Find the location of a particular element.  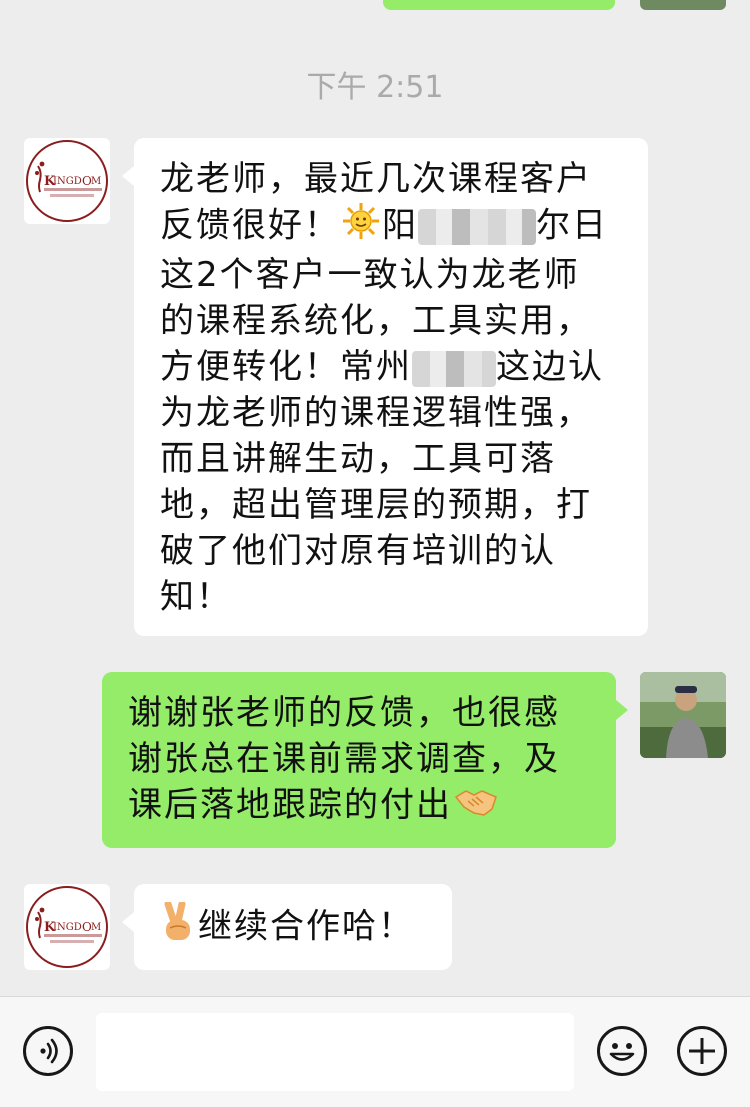

plus-icon is located at coordinates (702, 1051).